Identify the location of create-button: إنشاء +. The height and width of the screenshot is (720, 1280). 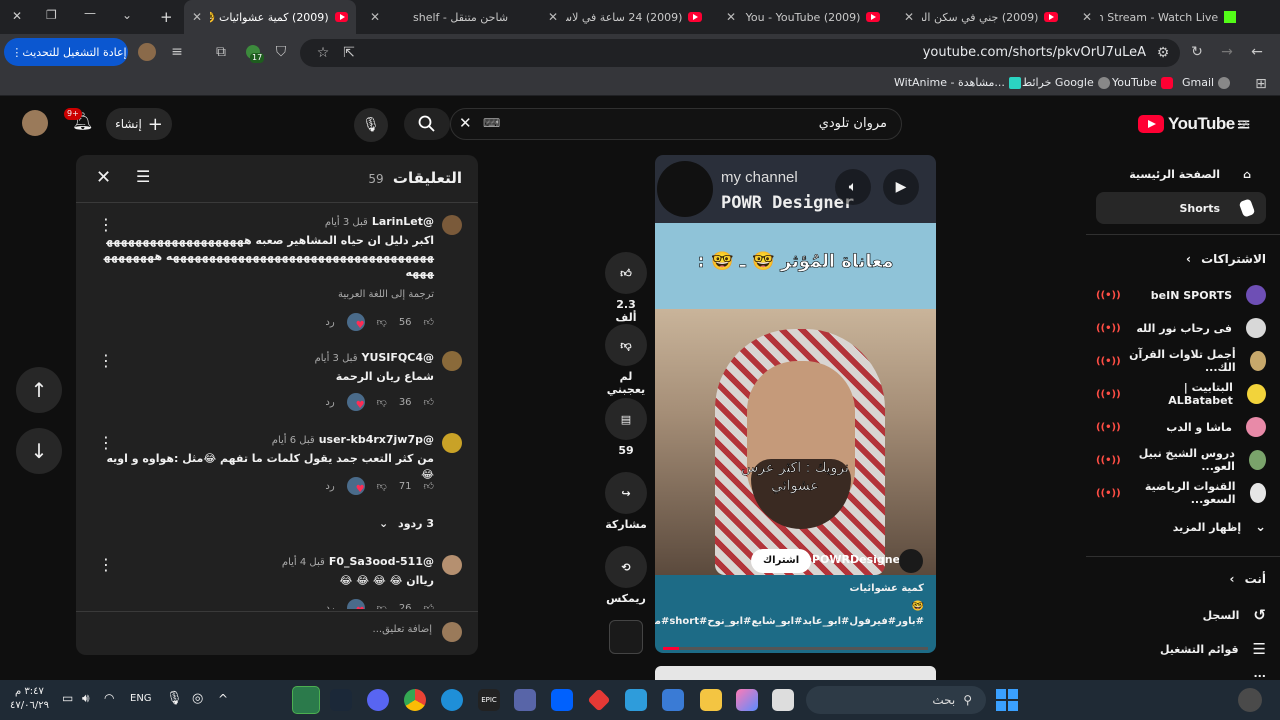
(139, 124).